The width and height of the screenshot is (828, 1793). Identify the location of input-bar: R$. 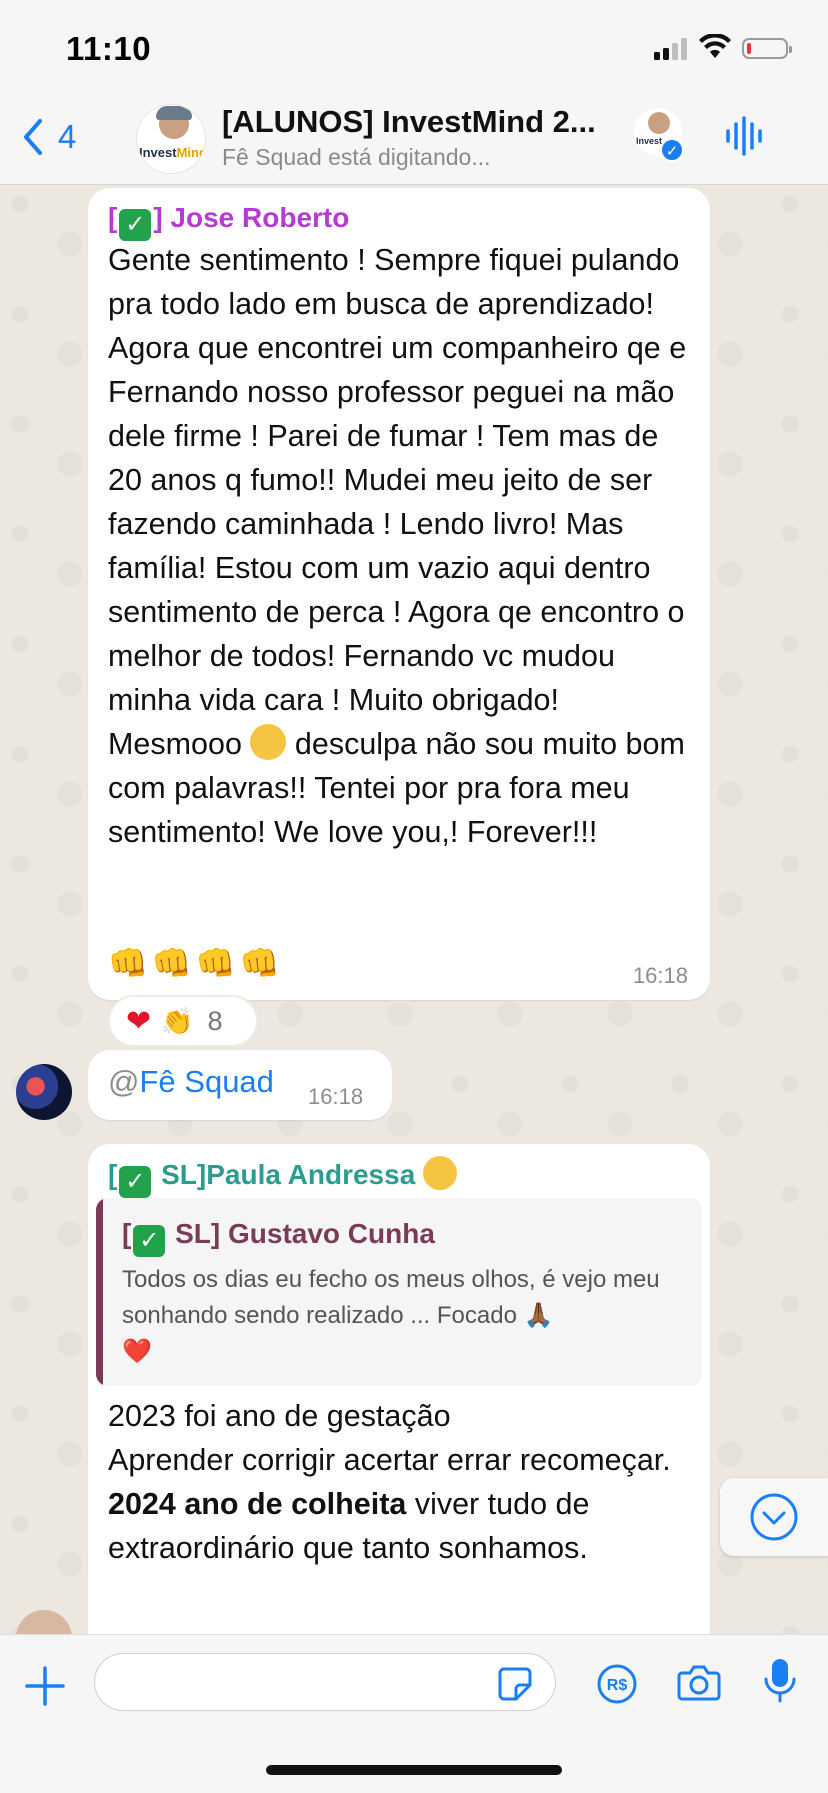
(414, 1713).